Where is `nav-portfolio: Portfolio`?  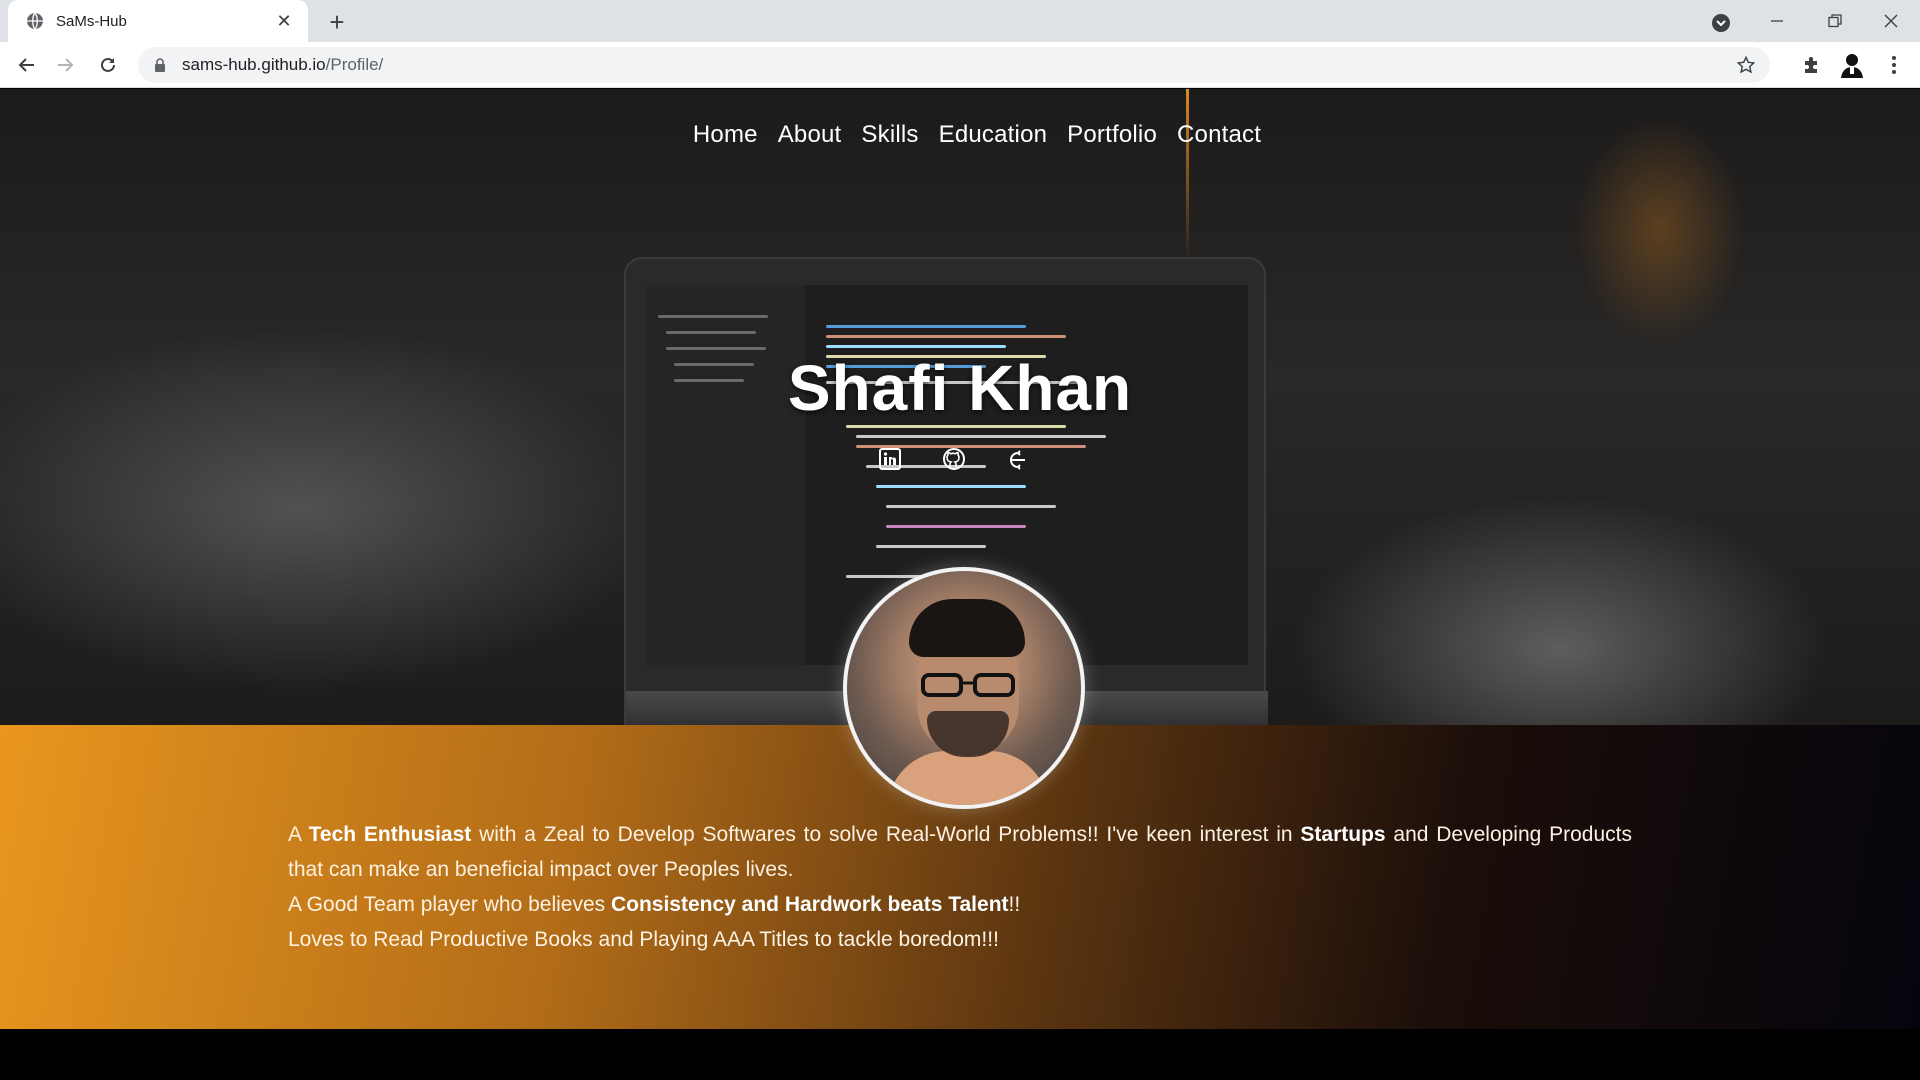 nav-portfolio: Portfolio is located at coordinates (1112, 135).